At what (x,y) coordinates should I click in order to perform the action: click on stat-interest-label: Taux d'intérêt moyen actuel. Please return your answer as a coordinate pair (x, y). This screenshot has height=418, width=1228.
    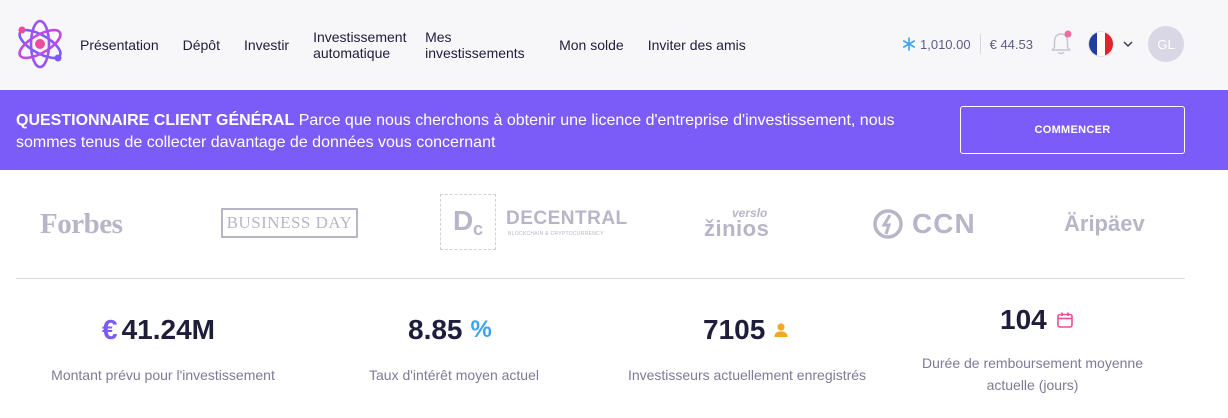
    Looking at the image, I should click on (454, 375).